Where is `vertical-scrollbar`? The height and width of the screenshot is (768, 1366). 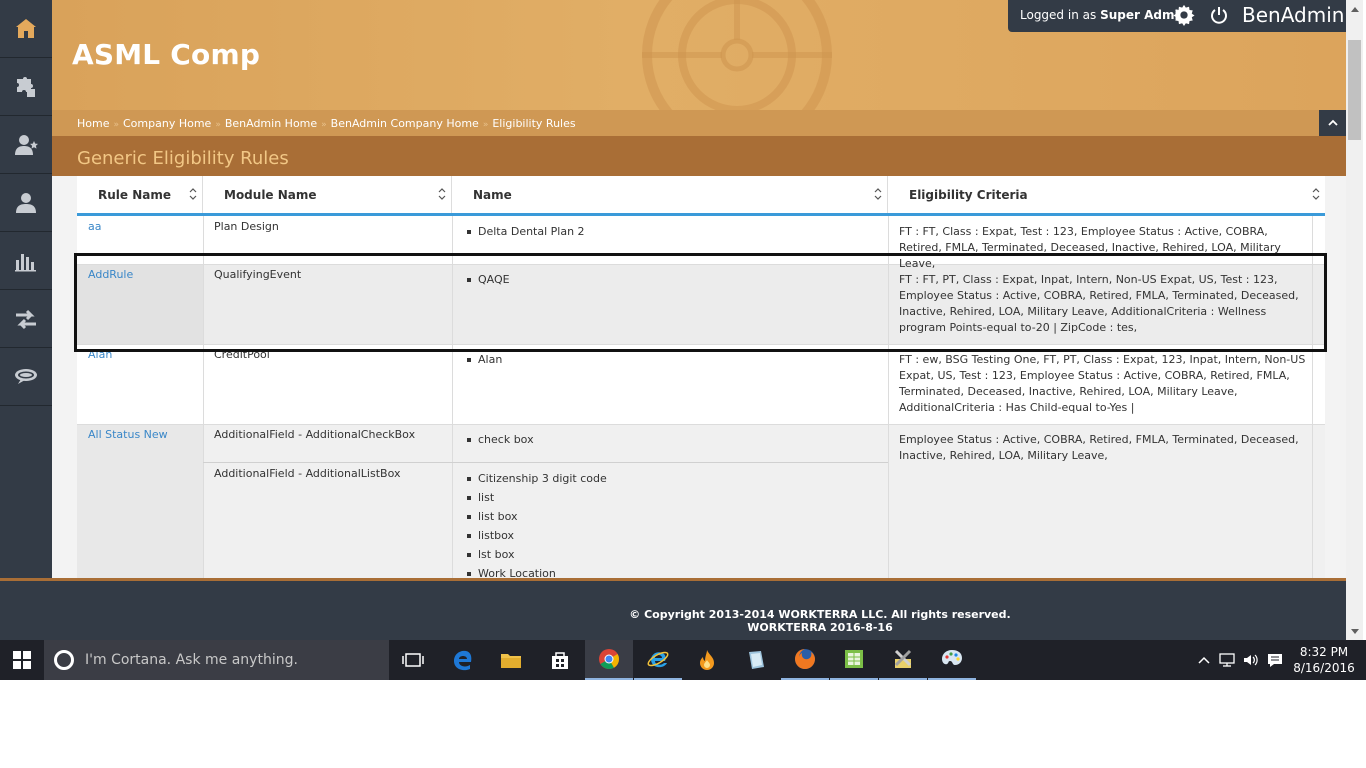 vertical-scrollbar is located at coordinates (1354, 320).